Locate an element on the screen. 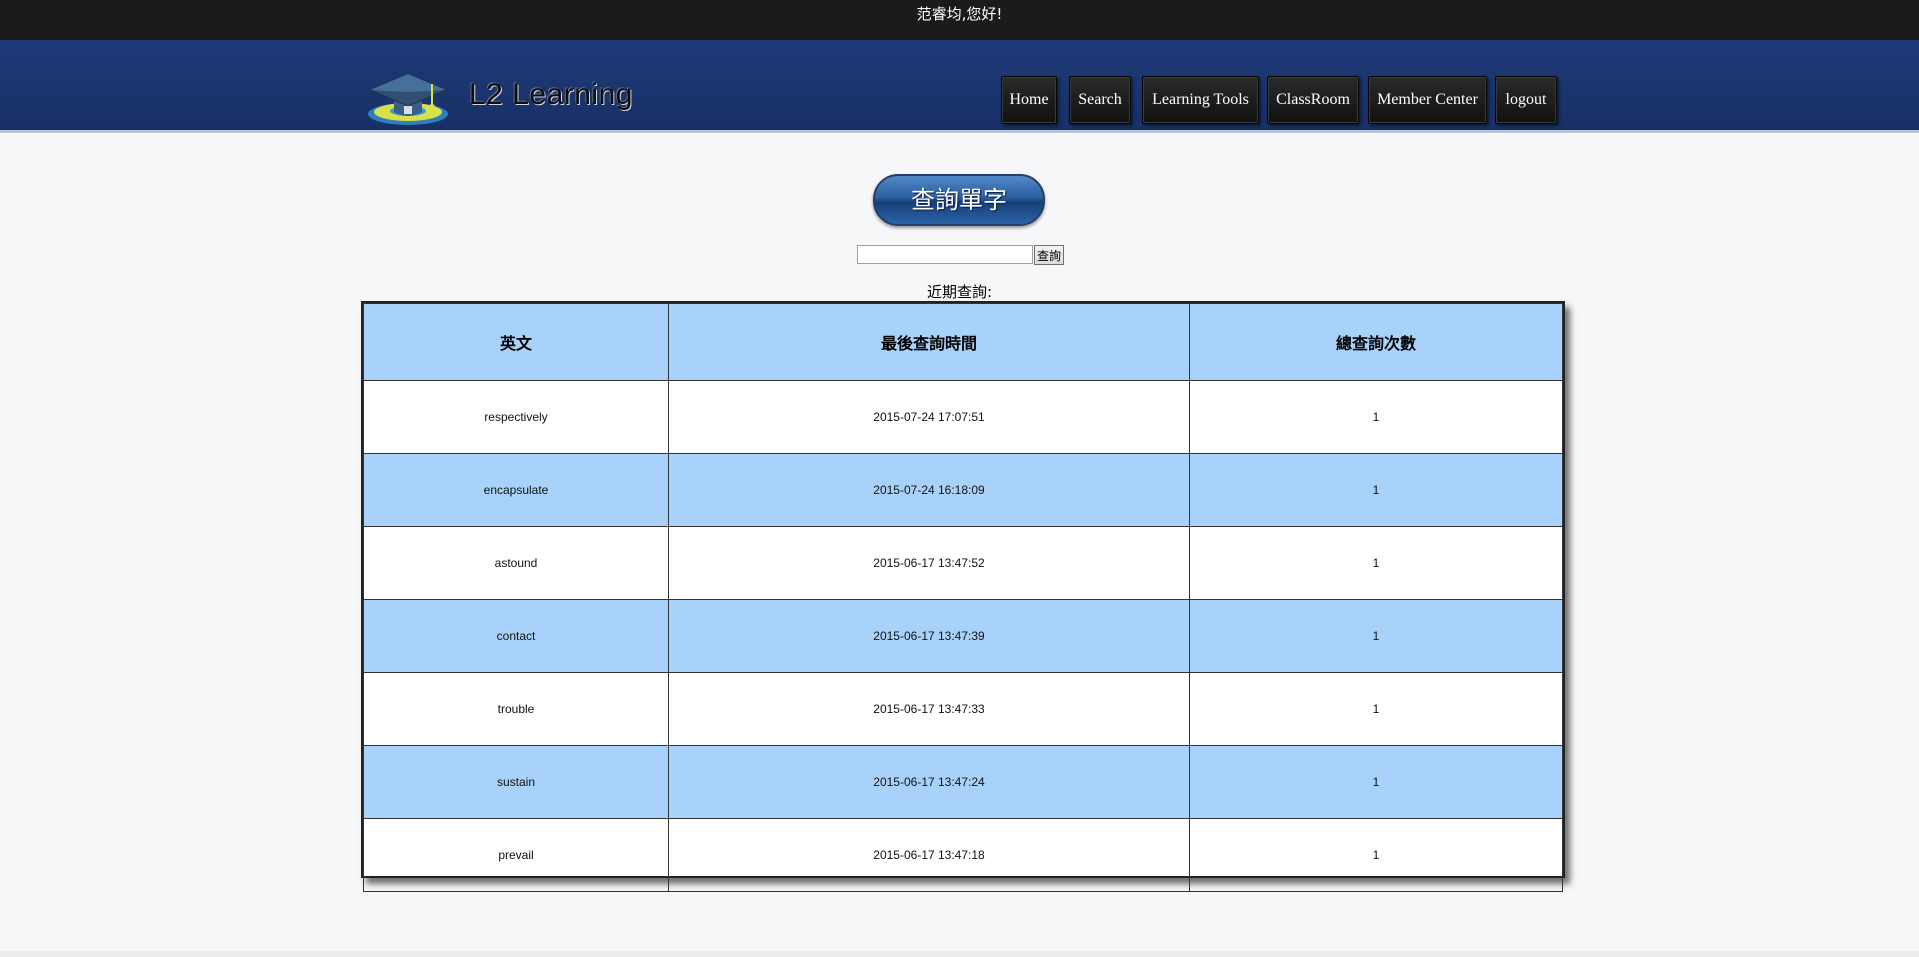  cell-english: trouble is located at coordinates (516, 709).